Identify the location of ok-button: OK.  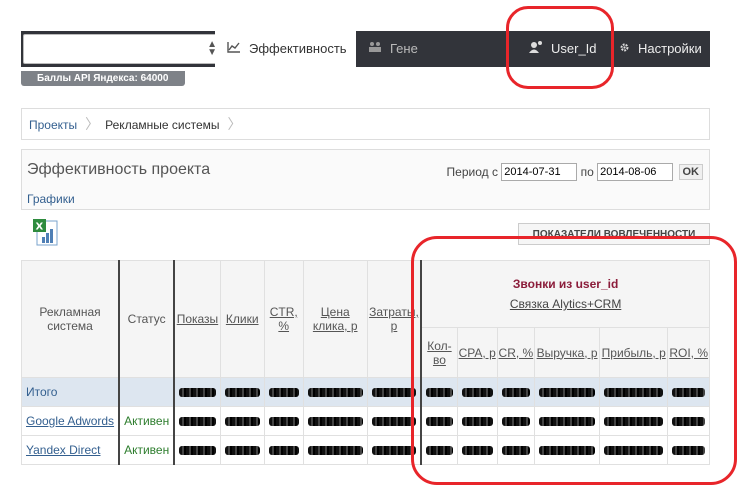
(690, 172).